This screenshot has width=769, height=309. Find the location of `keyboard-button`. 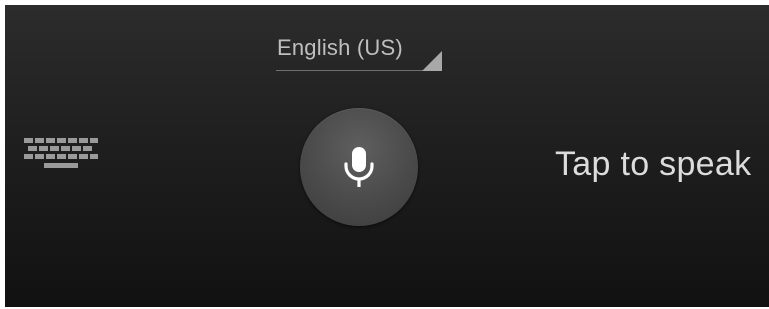

keyboard-button is located at coordinates (61, 155).